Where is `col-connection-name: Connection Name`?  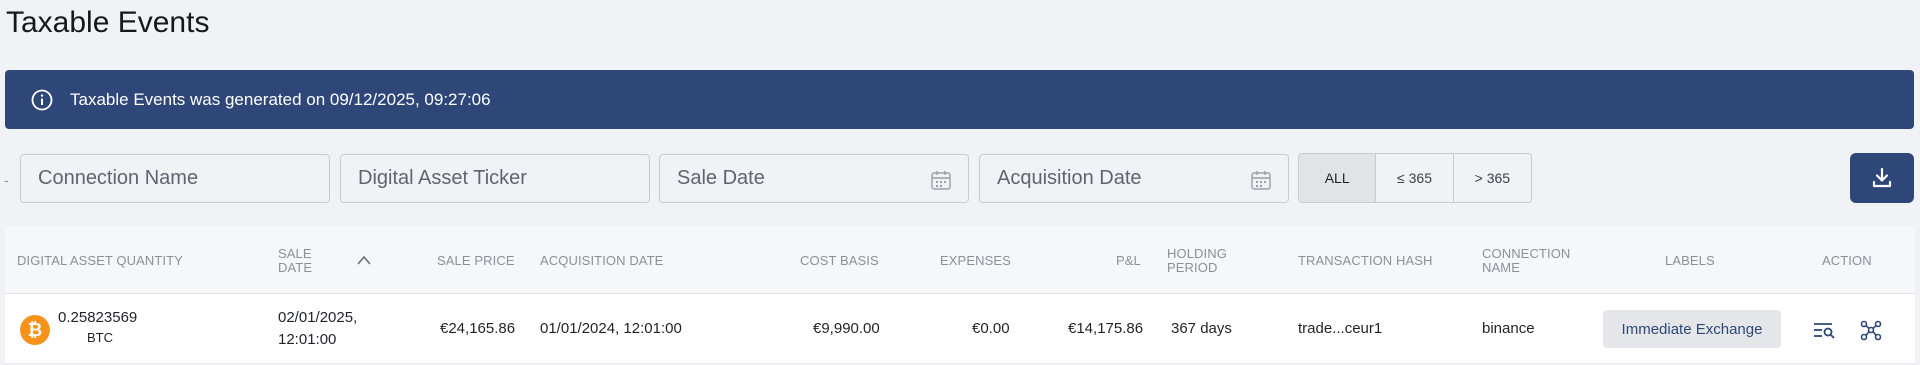
col-connection-name: Connection Name is located at coordinates (1526, 260).